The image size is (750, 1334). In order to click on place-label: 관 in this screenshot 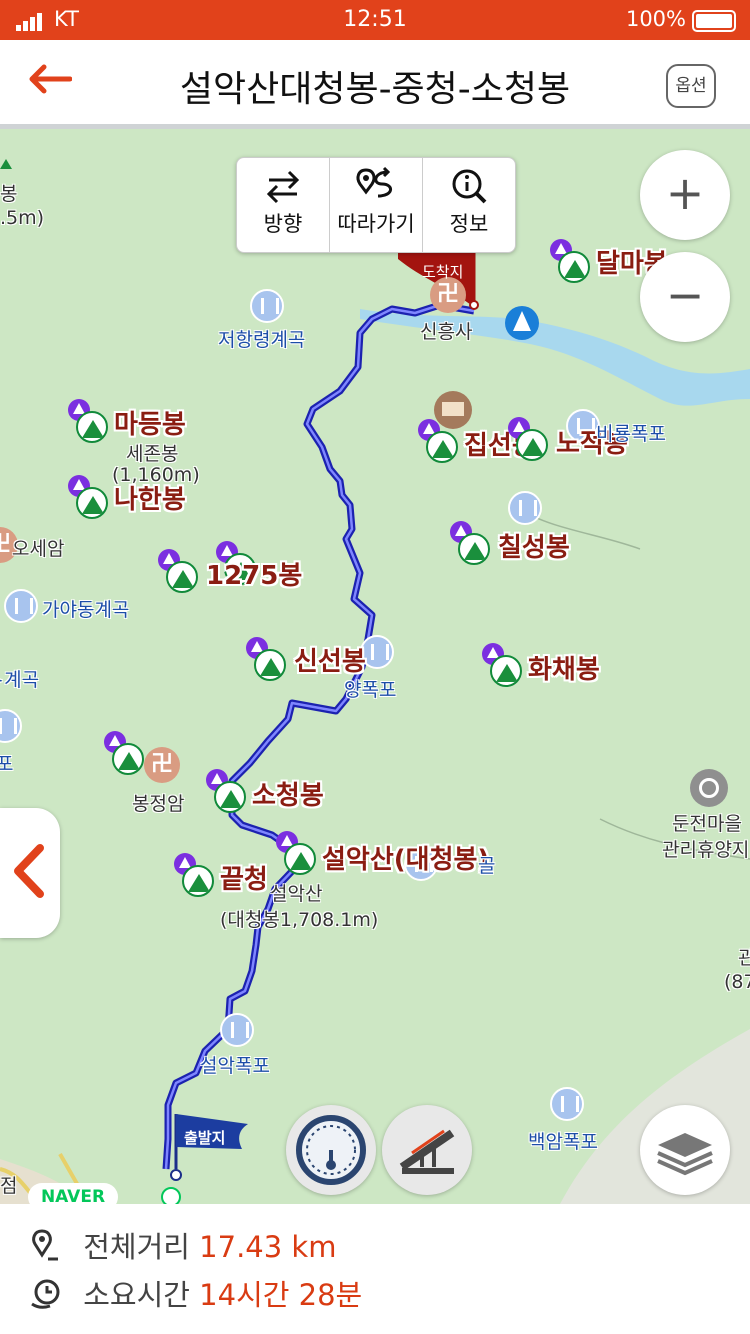, I will do `click(744, 958)`.